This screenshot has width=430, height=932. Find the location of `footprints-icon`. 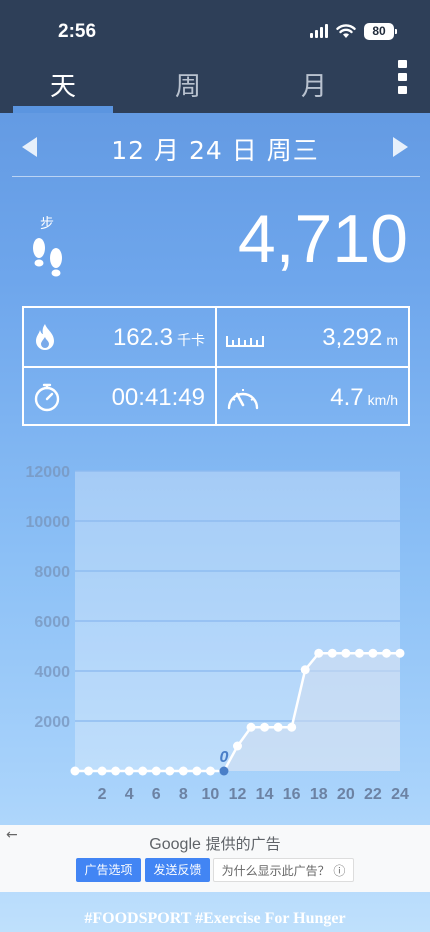

footprints-icon is located at coordinates (47, 257).